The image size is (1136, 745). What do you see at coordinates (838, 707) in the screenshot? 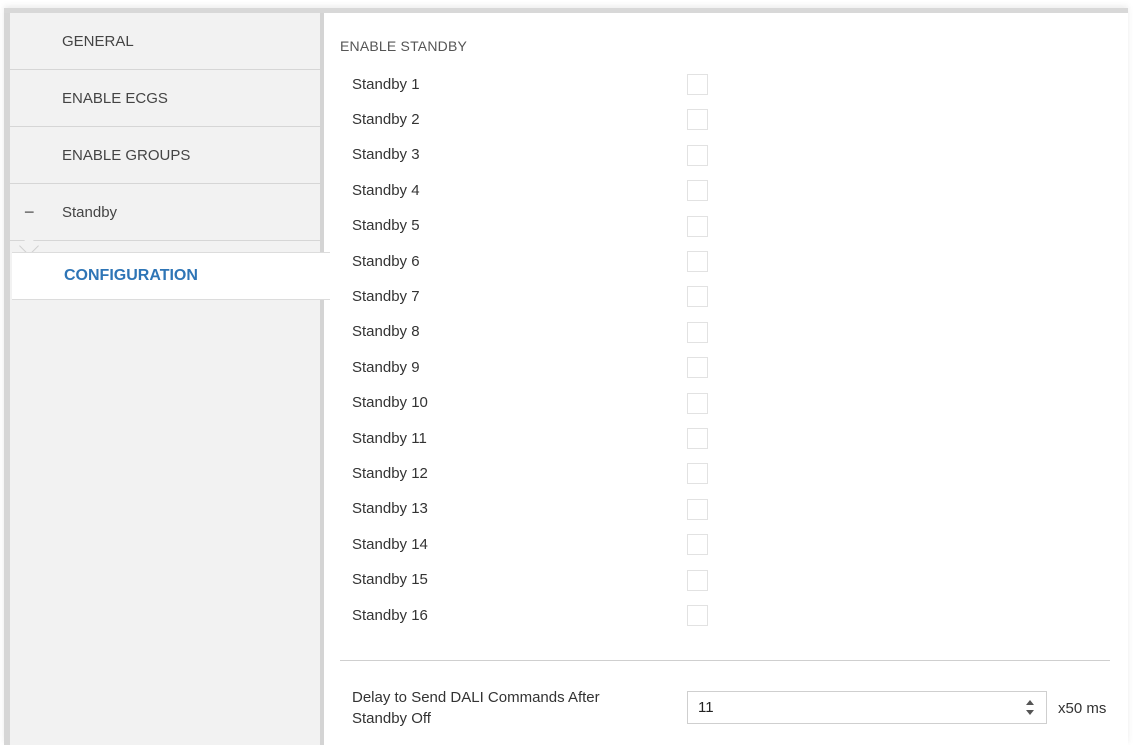
I see `delay-input` at bounding box center [838, 707].